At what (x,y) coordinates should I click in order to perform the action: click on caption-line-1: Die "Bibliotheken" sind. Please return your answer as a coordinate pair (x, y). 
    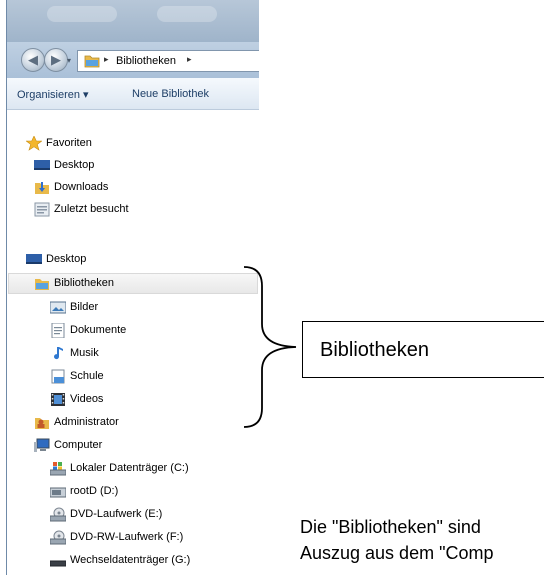
    Looking at the image, I should click on (390, 527).